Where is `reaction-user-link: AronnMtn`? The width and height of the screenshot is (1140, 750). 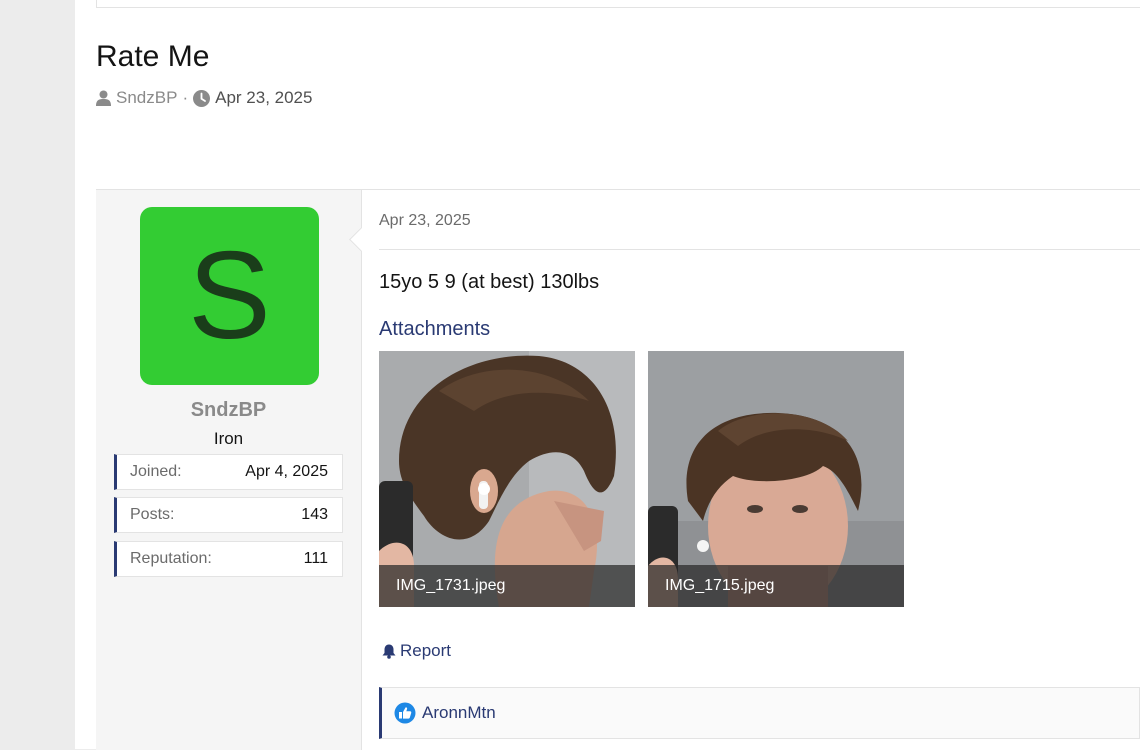 reaction-user-link: AronnMtn is located at coordinates (459, 713).